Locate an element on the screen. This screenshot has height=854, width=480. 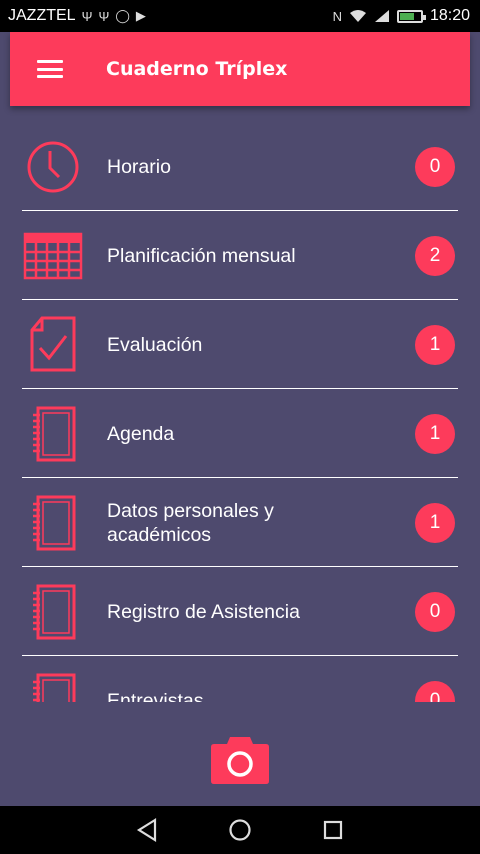
checklist-icon is located at coordinates (53, 345).